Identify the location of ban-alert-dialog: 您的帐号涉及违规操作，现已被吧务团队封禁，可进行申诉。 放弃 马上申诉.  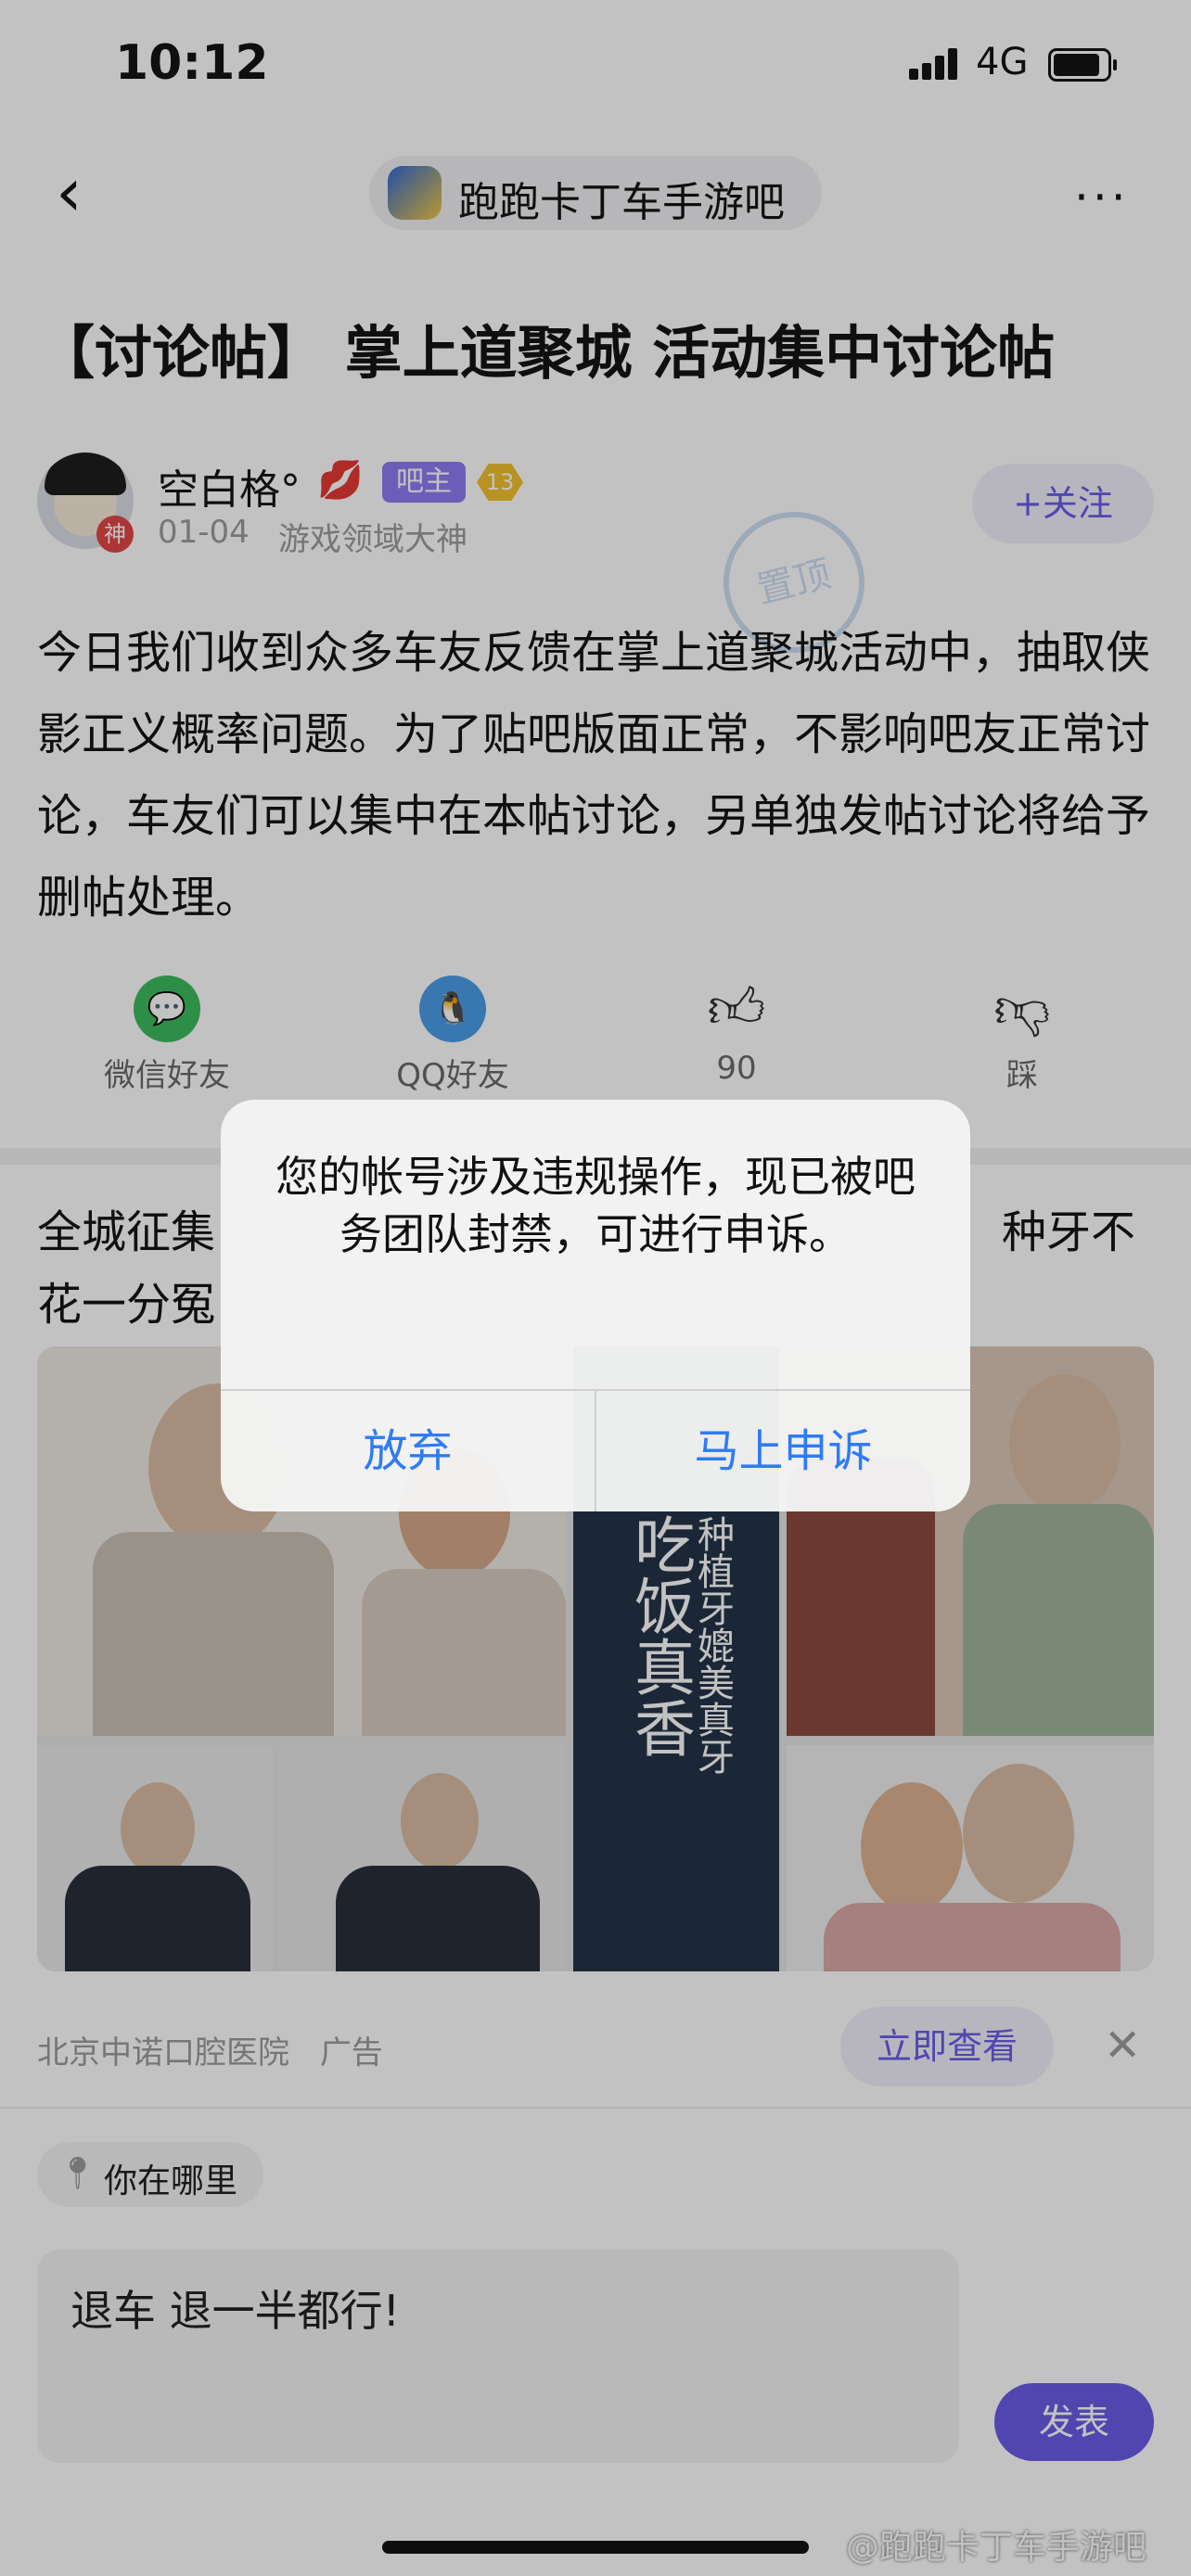
(595, 1305).